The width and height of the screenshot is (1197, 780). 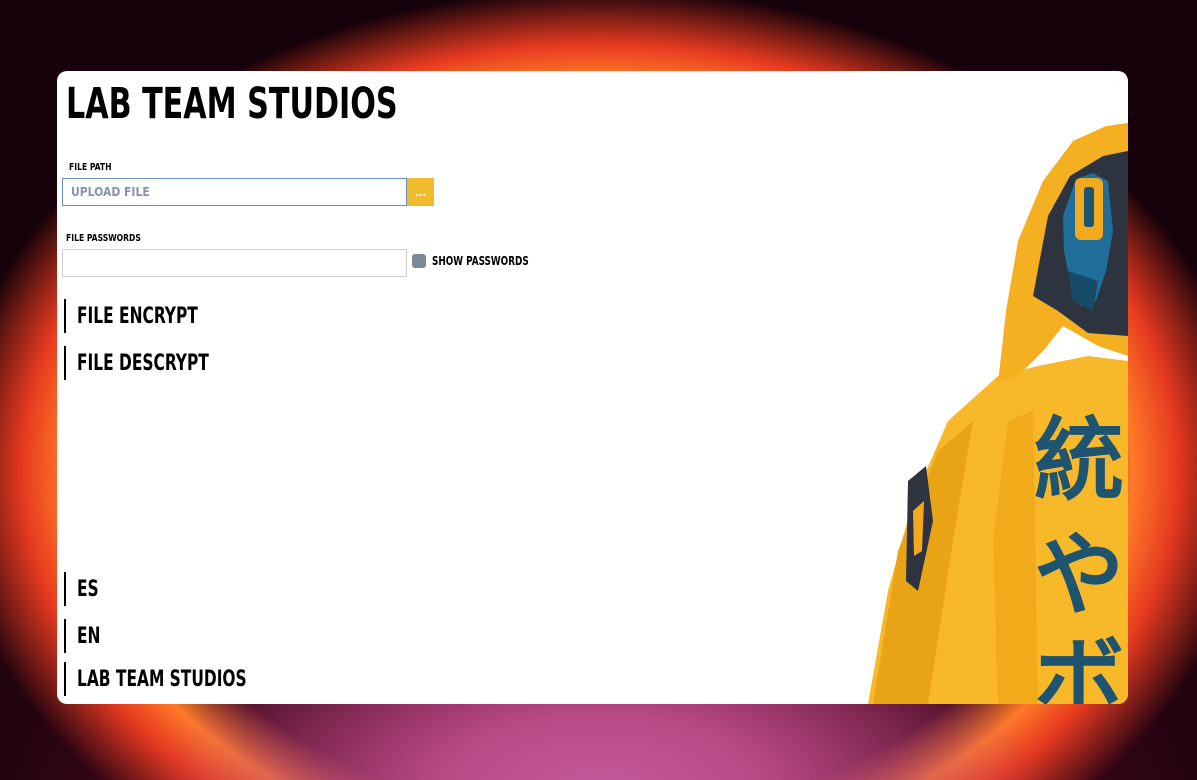 I want to click on hoodie-glyph-2: や, so click(x=1079, y=575).